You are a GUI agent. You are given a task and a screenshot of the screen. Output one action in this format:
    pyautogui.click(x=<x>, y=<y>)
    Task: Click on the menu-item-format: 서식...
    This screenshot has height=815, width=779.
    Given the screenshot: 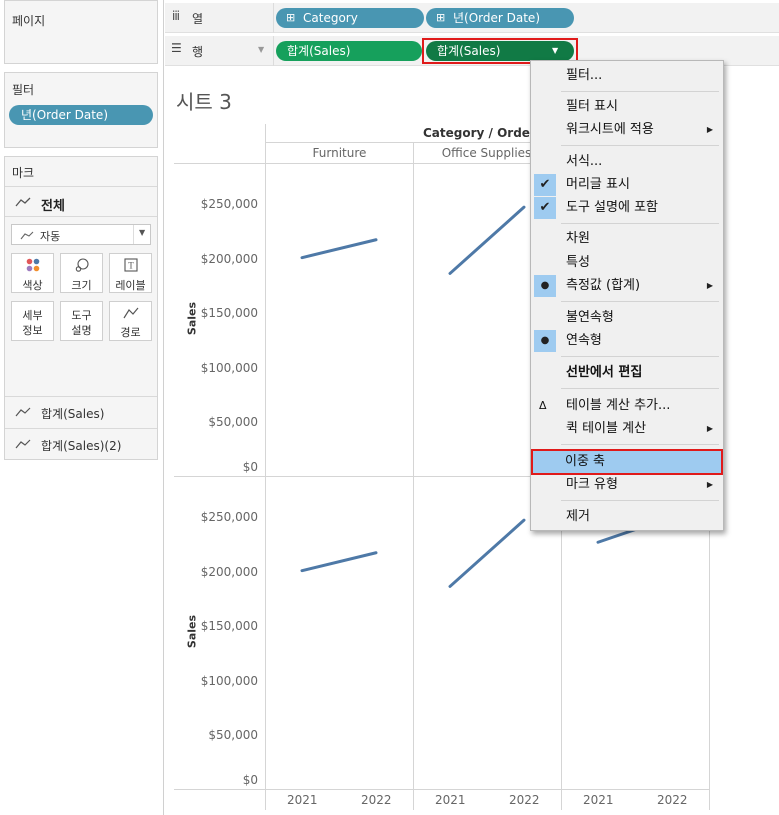 What is the action you would take?
    pyautogui.click(x=627, y=162)
    